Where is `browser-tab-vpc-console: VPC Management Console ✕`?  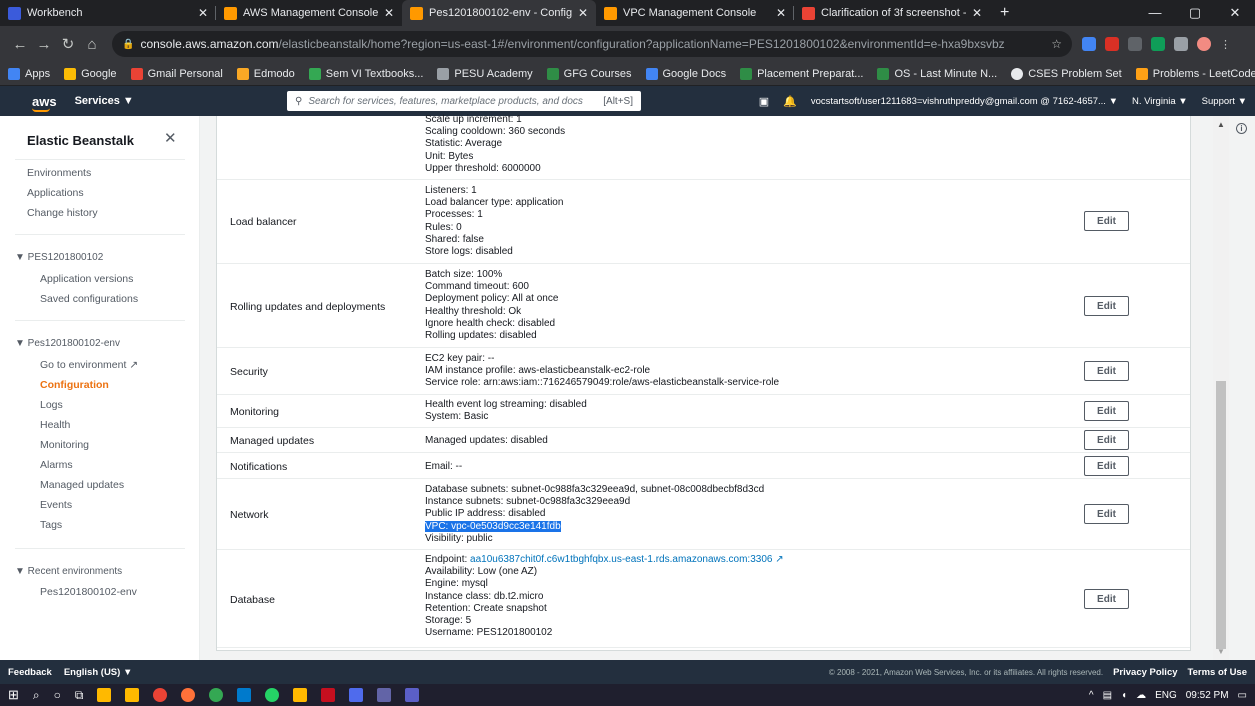 browser-tab-vpc-console: VPC Management Console ✕ is located at coordinates (695, 13).